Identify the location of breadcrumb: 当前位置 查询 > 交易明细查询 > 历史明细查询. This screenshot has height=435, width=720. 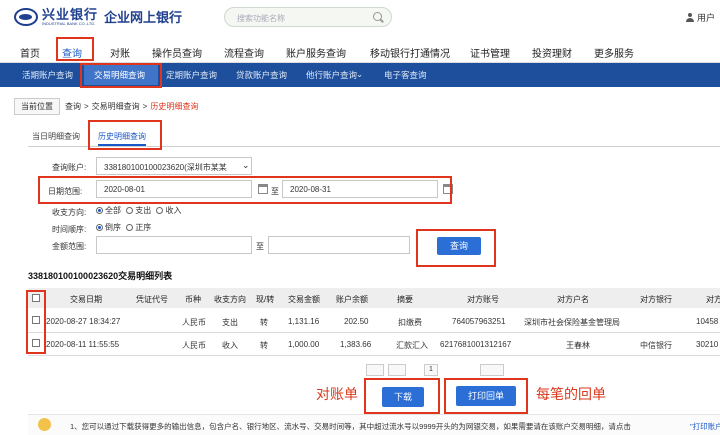
(106, 106).